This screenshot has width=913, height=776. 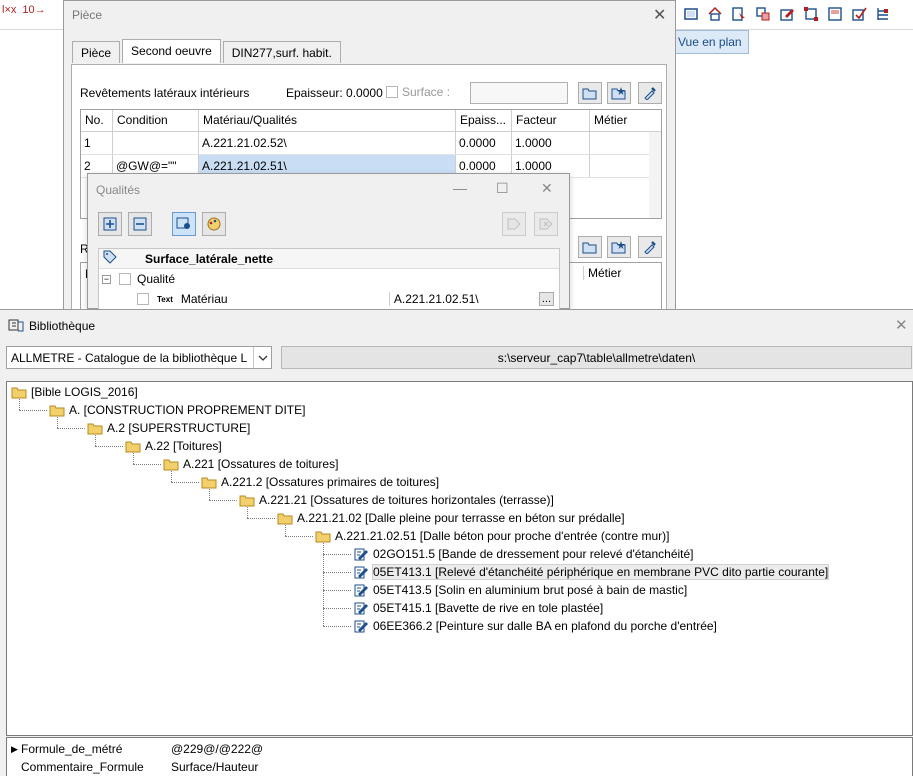 What do you see at coordinates (602, 273) in the screenshot?
I see `col-metier-2: Métier` at bounding box center [602, 273].